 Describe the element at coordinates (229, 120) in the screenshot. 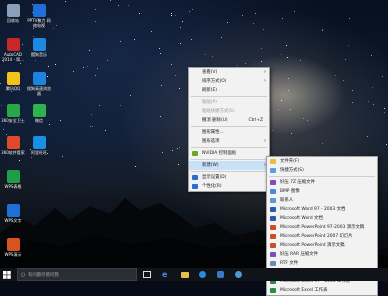

I see `menu-item: 撤消 删除(U) Ctrl+Z` at that location.